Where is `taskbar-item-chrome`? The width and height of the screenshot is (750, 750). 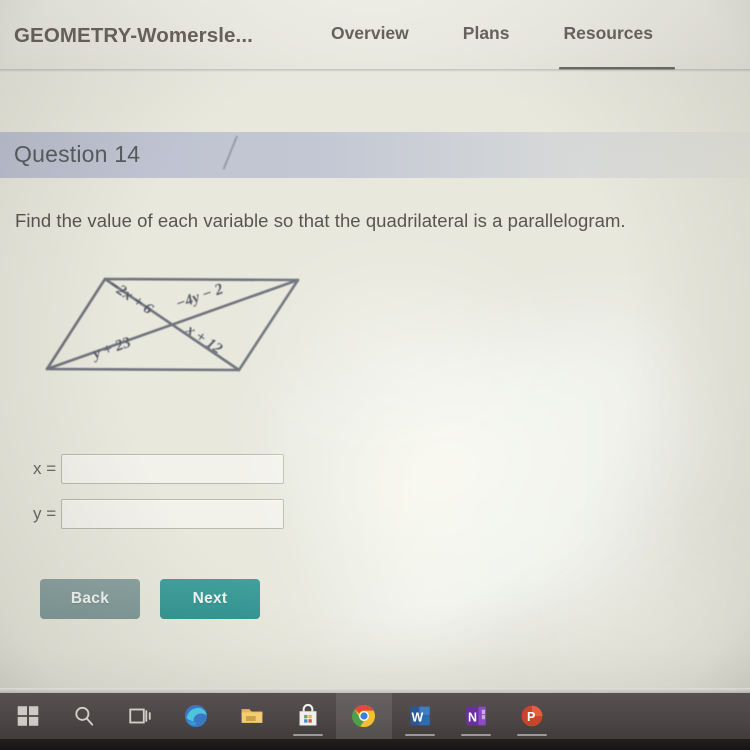
taskbar-item-chrome is located at coordinates (364, 716).